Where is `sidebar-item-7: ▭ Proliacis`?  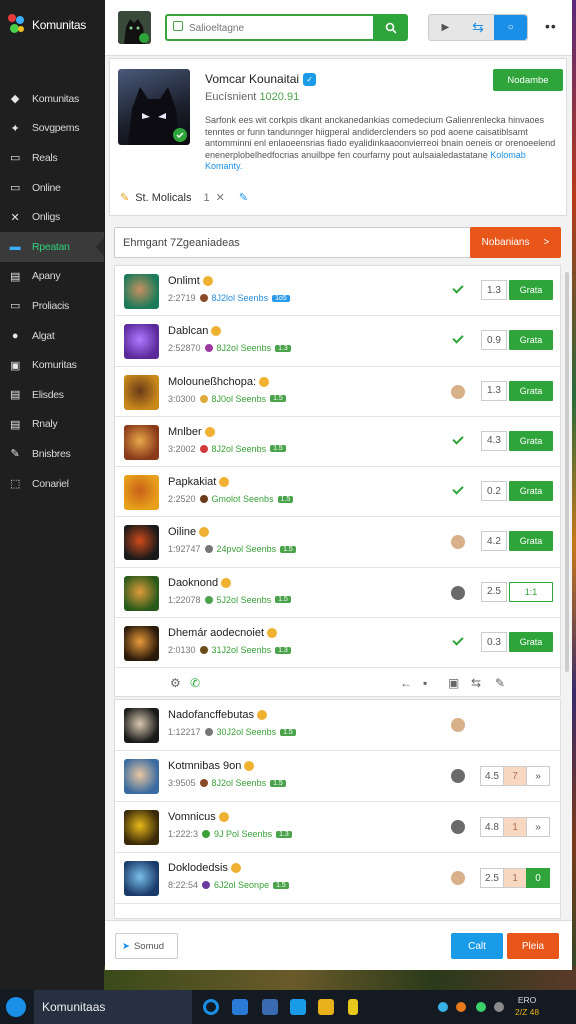 sidebar-item-7: ▭ Proliacis is located at coordinates (52, 306).